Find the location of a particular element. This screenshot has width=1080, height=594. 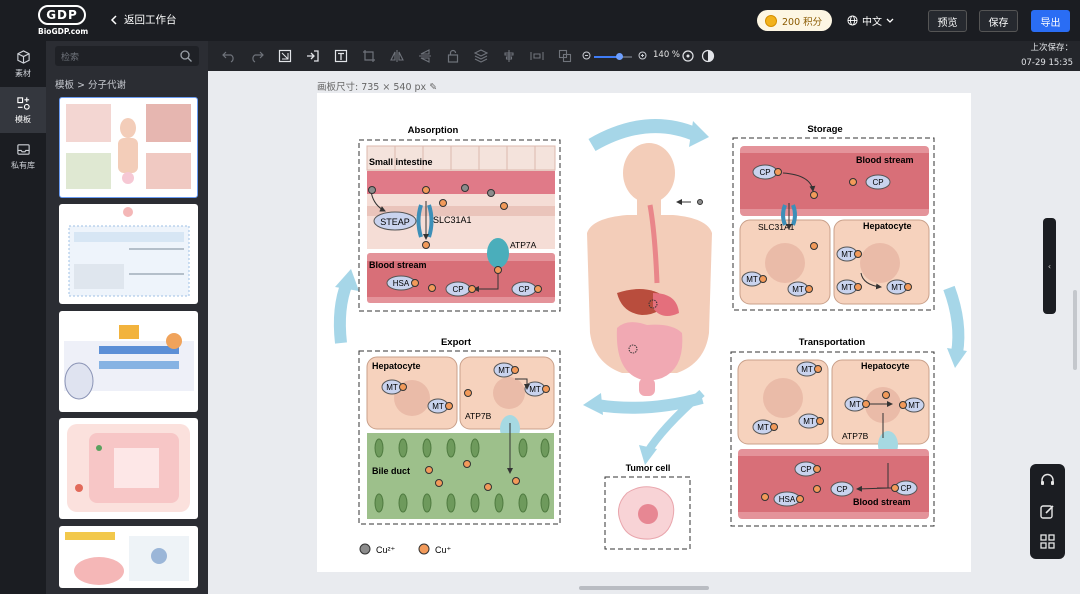

flip-vertical-icon is located at coordinates (425, 56).